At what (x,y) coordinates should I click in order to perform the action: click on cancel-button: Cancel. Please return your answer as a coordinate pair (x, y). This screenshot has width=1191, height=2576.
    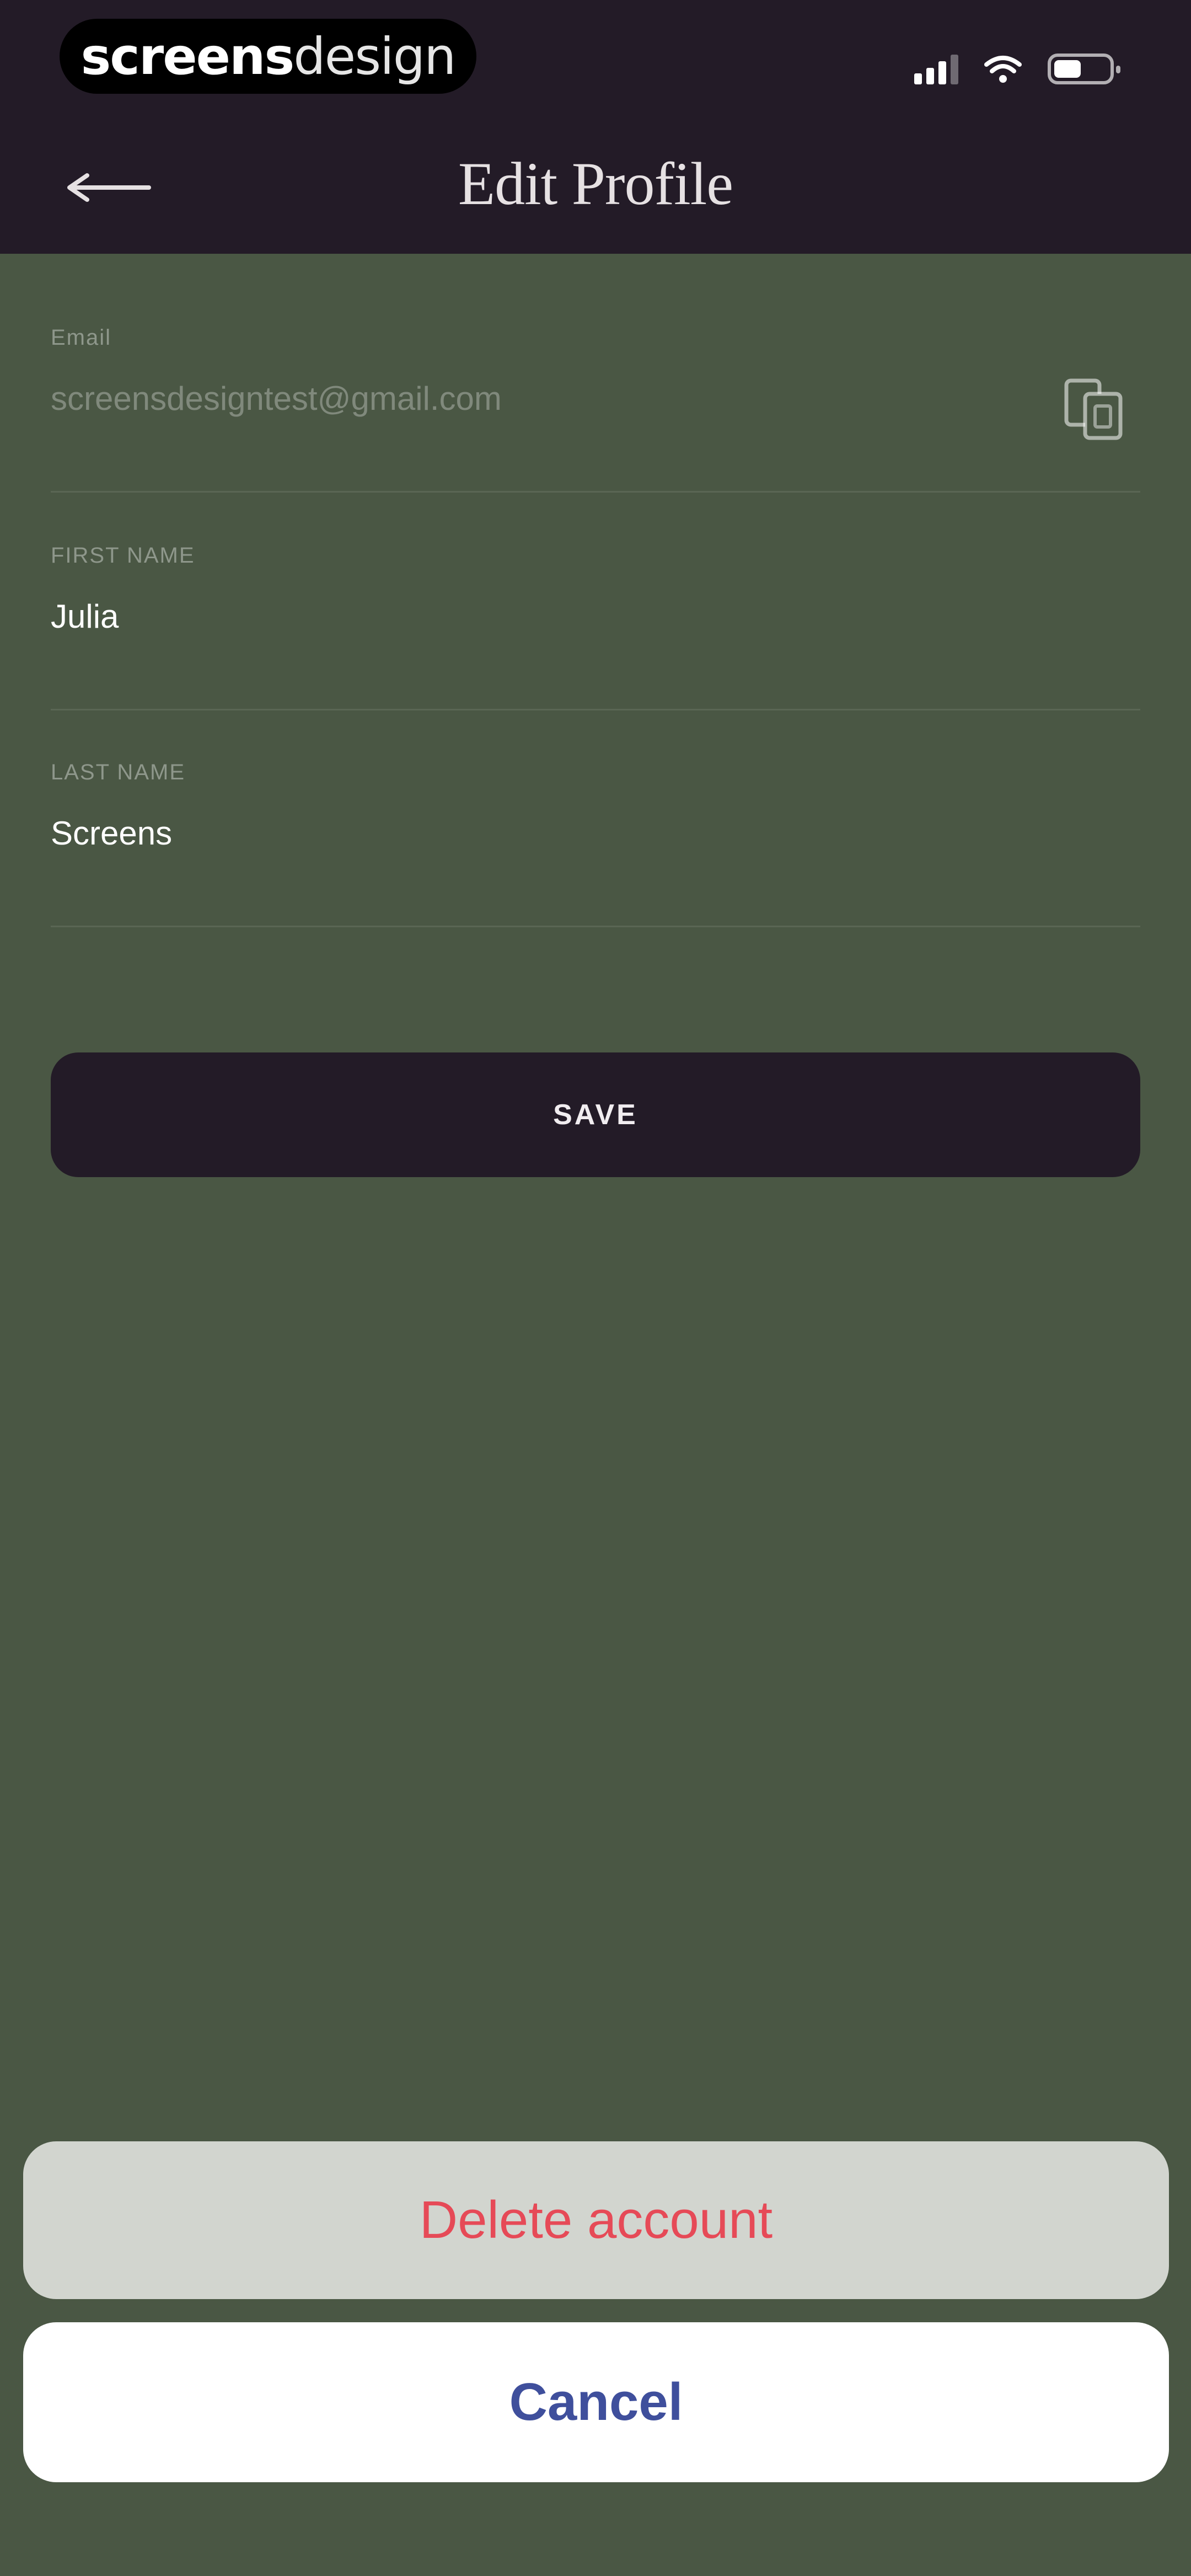
    Looking at the image, I should click on (596, 2402).